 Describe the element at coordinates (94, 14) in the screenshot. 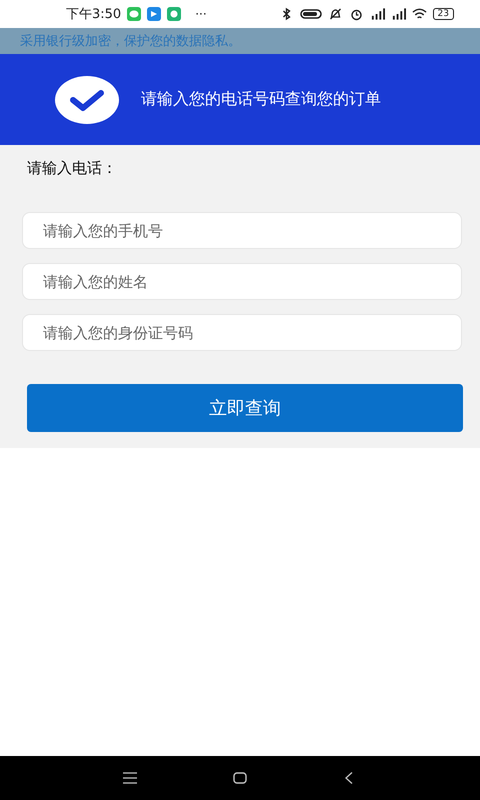

I see `status-time: 下午3:50` at that location.